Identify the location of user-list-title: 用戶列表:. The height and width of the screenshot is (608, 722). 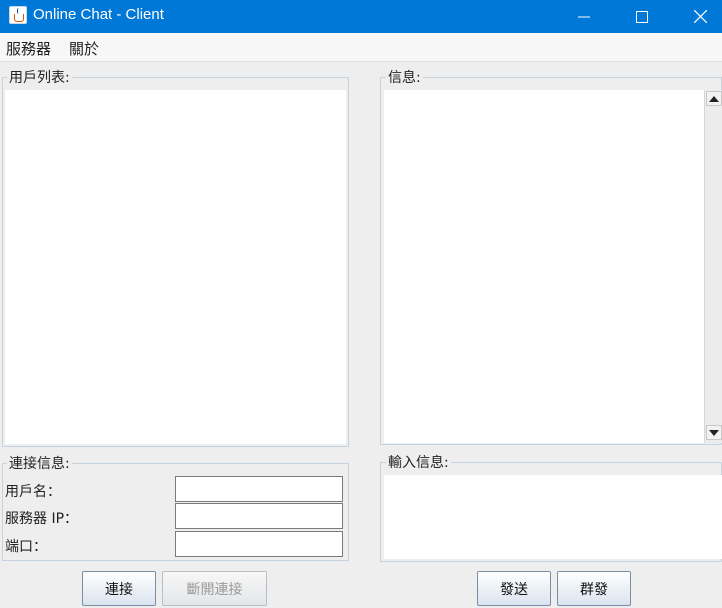
(39, 77).